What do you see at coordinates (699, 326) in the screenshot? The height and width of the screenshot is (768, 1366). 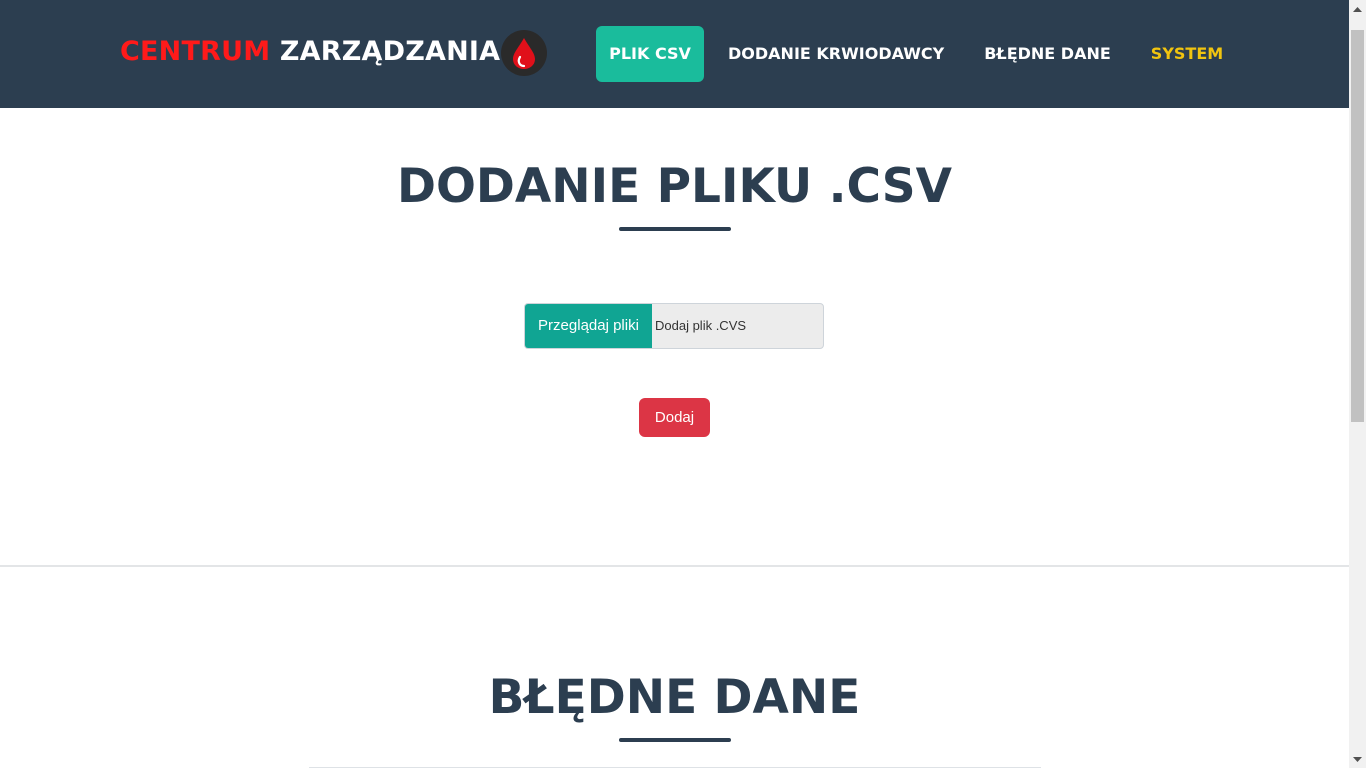 I see `file-input-label: Dodaj plik .CVS` at bounding box center [699, 326].